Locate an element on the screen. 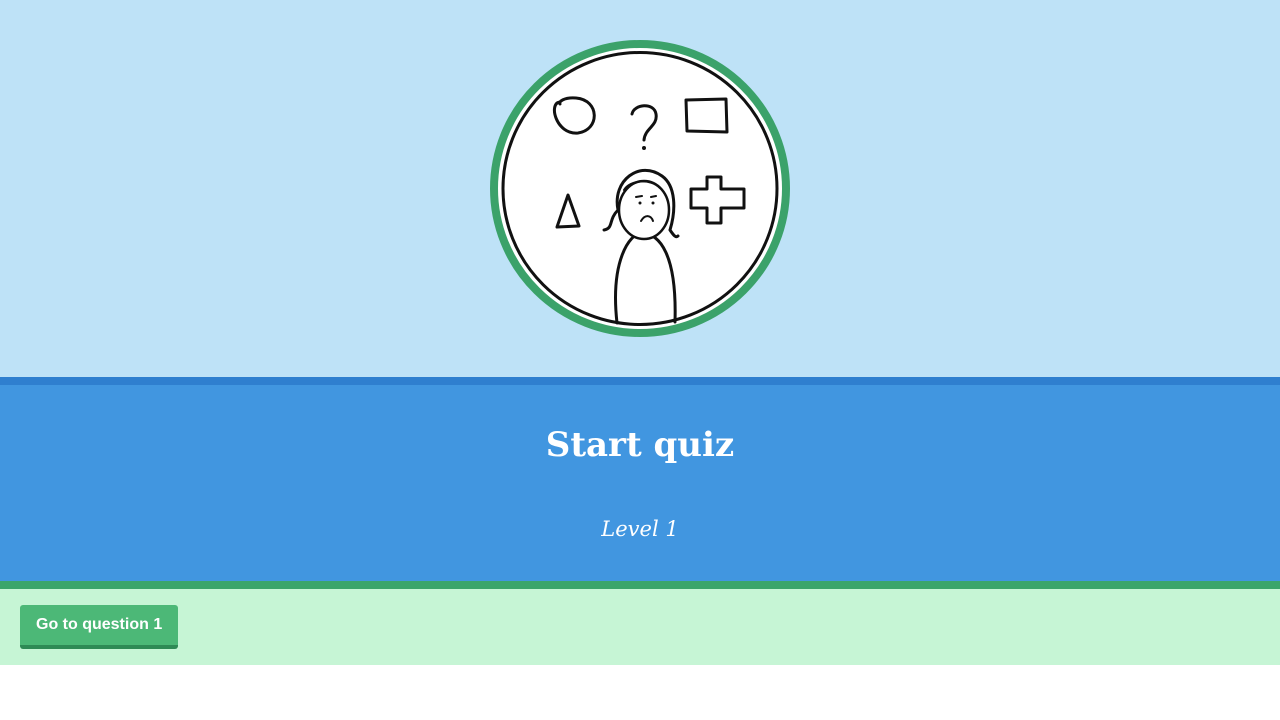 This screenshot has height=720, width=1280. quiz-level: Level 1 is located at coordinates (640, 529).